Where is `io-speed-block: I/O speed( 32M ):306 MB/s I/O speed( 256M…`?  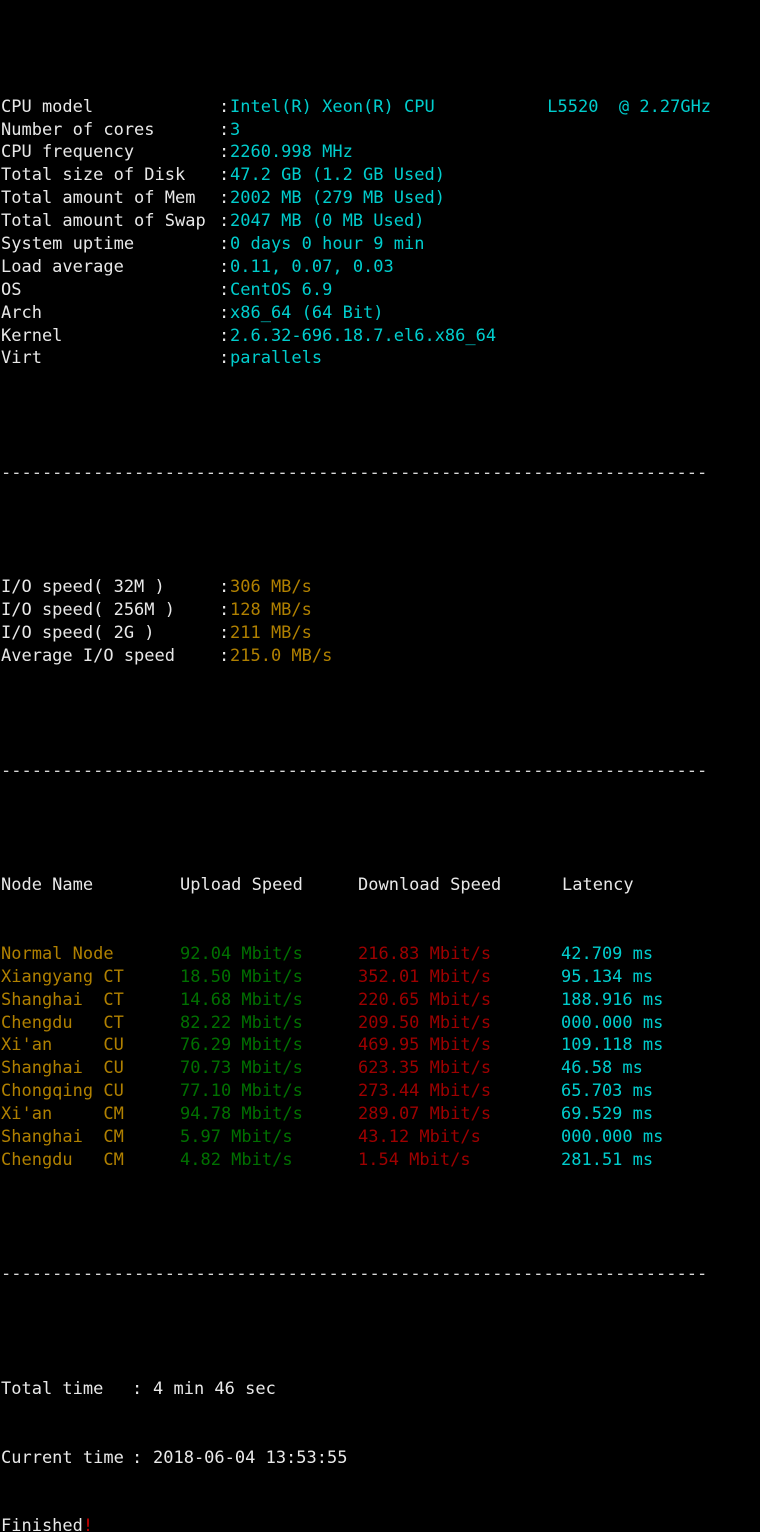
io-speed-block: I/O speed( 32M ):306 MB/s I/O speed( 256M… is located at coordinates (380, 622).